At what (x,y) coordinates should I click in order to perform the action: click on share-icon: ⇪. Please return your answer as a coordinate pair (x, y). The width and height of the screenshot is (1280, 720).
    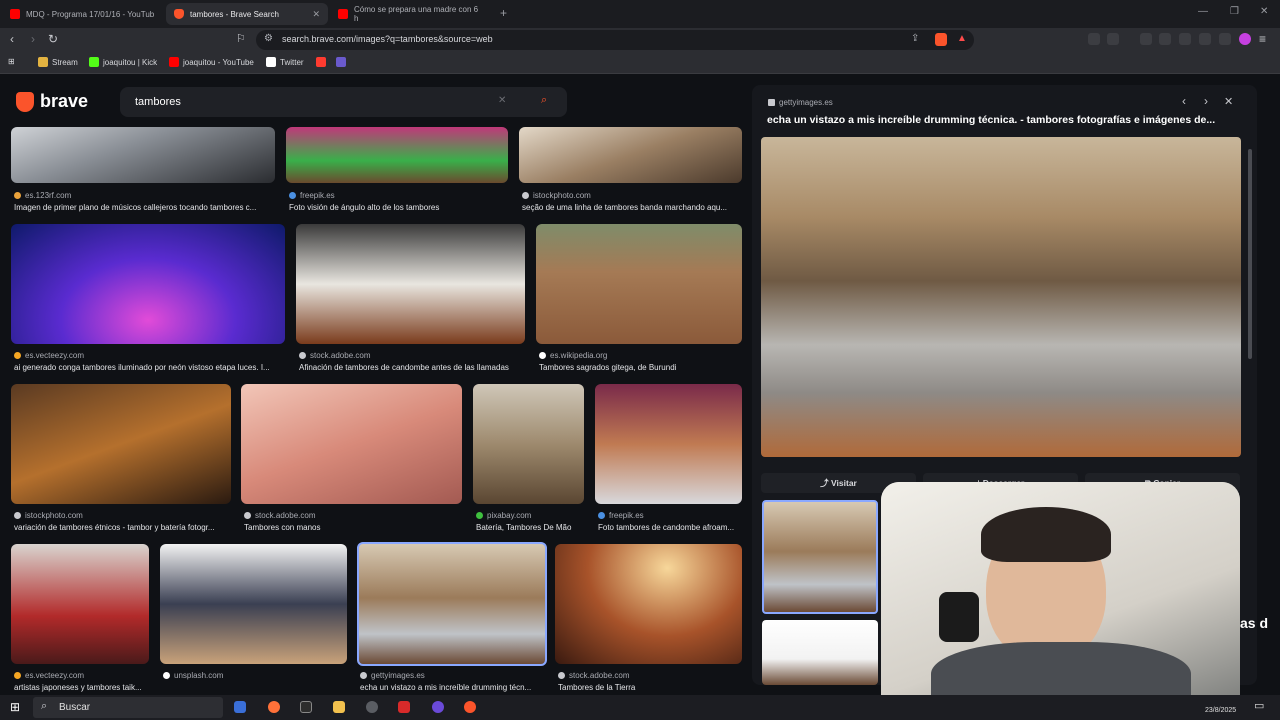
    Looking at the image, I should click on (915, 38).